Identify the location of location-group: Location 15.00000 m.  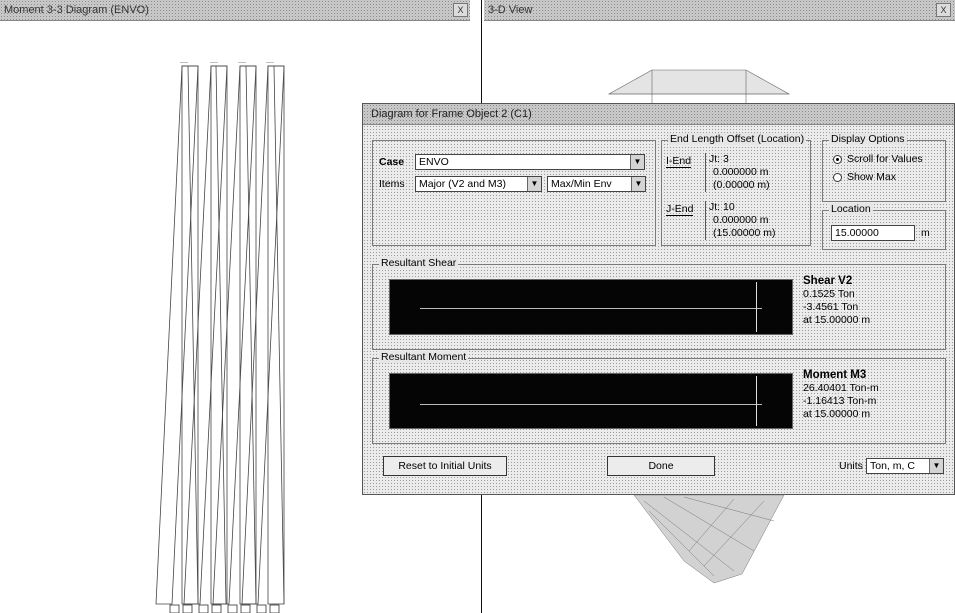
(884, 226).